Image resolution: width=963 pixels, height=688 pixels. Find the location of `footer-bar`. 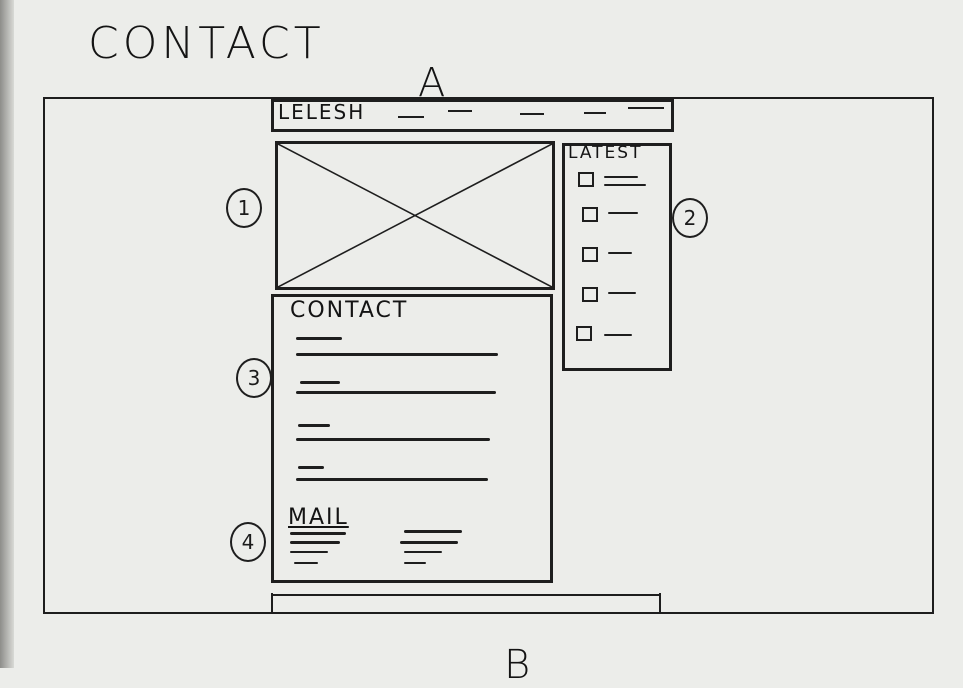

footer-bar is located at coordinates (466, 603).